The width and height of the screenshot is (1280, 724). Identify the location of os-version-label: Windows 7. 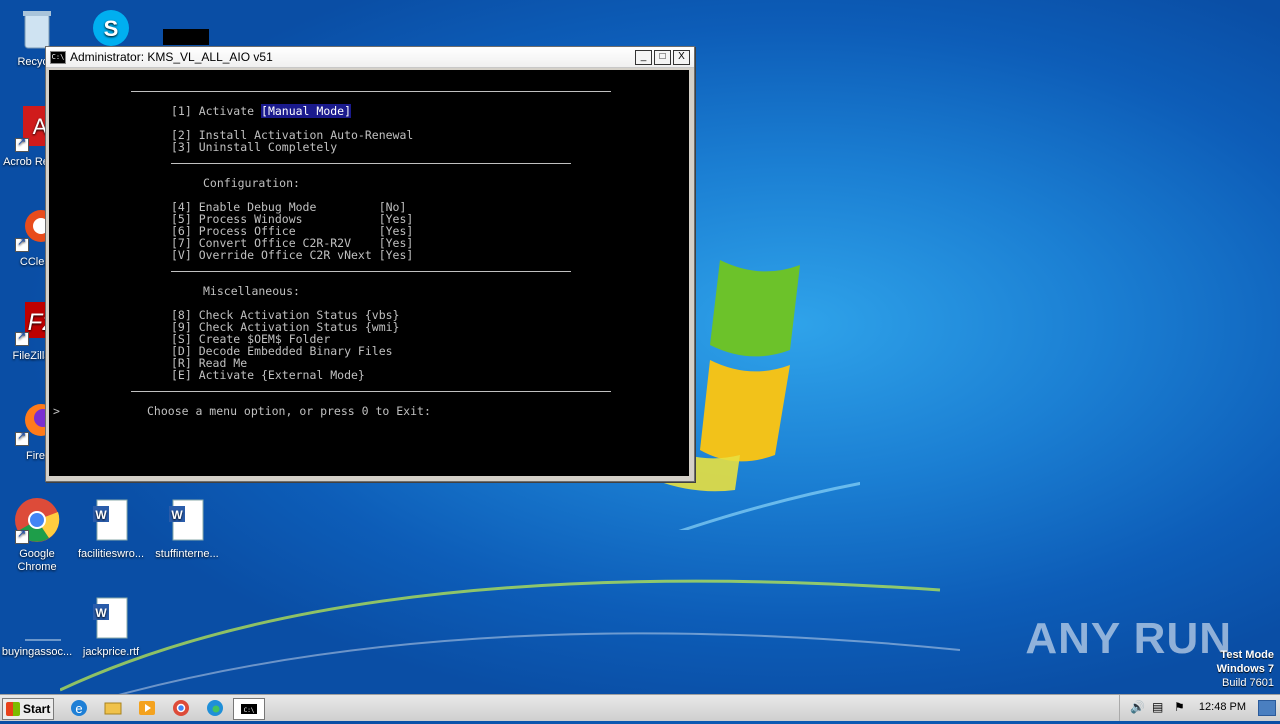
(1245, 669).